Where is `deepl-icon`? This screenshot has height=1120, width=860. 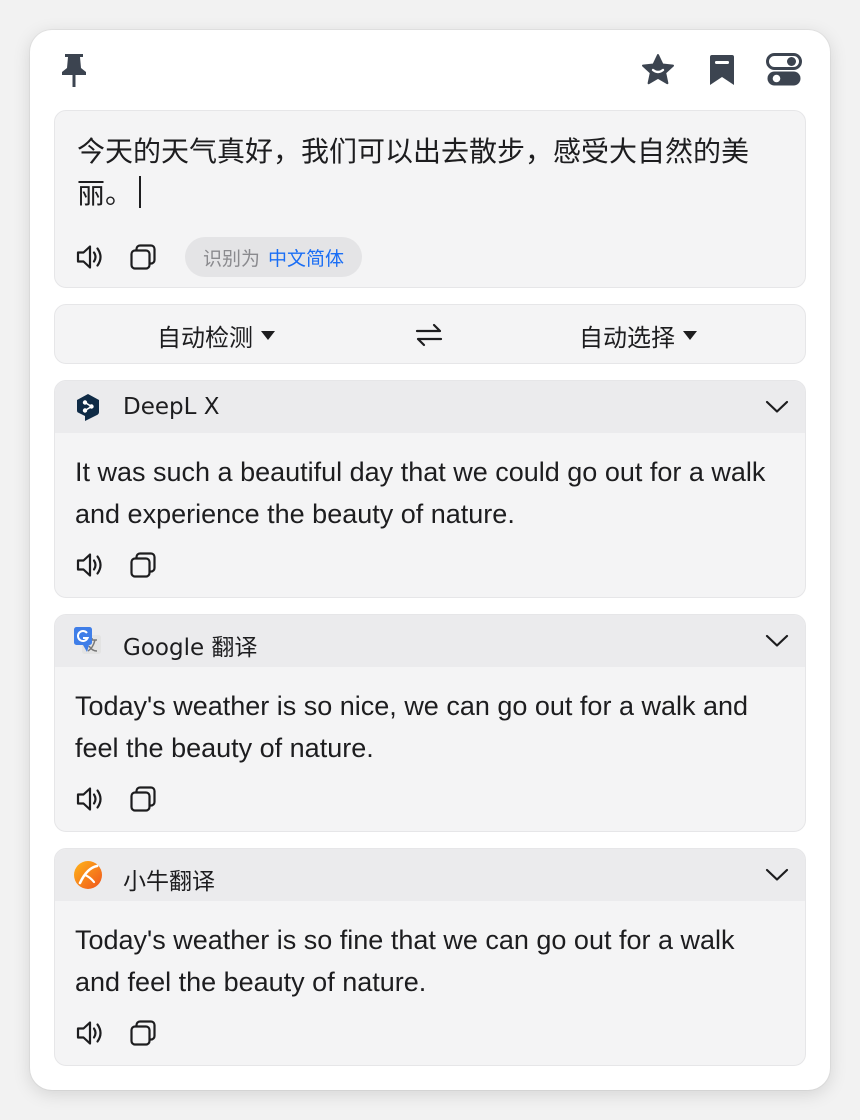
deepl-icon is located at coordinates (88, 407).